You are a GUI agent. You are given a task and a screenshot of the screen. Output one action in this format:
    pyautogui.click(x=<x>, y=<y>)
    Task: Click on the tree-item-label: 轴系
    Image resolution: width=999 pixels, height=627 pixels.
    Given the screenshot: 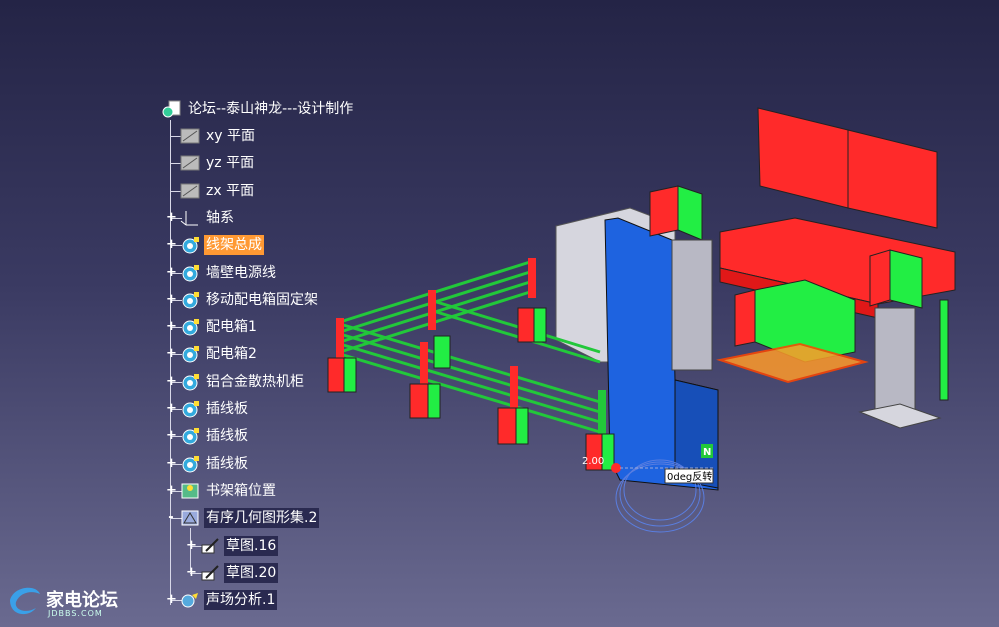 What is the action you would take?
    pyautogui.click(x=220, y=218)
    